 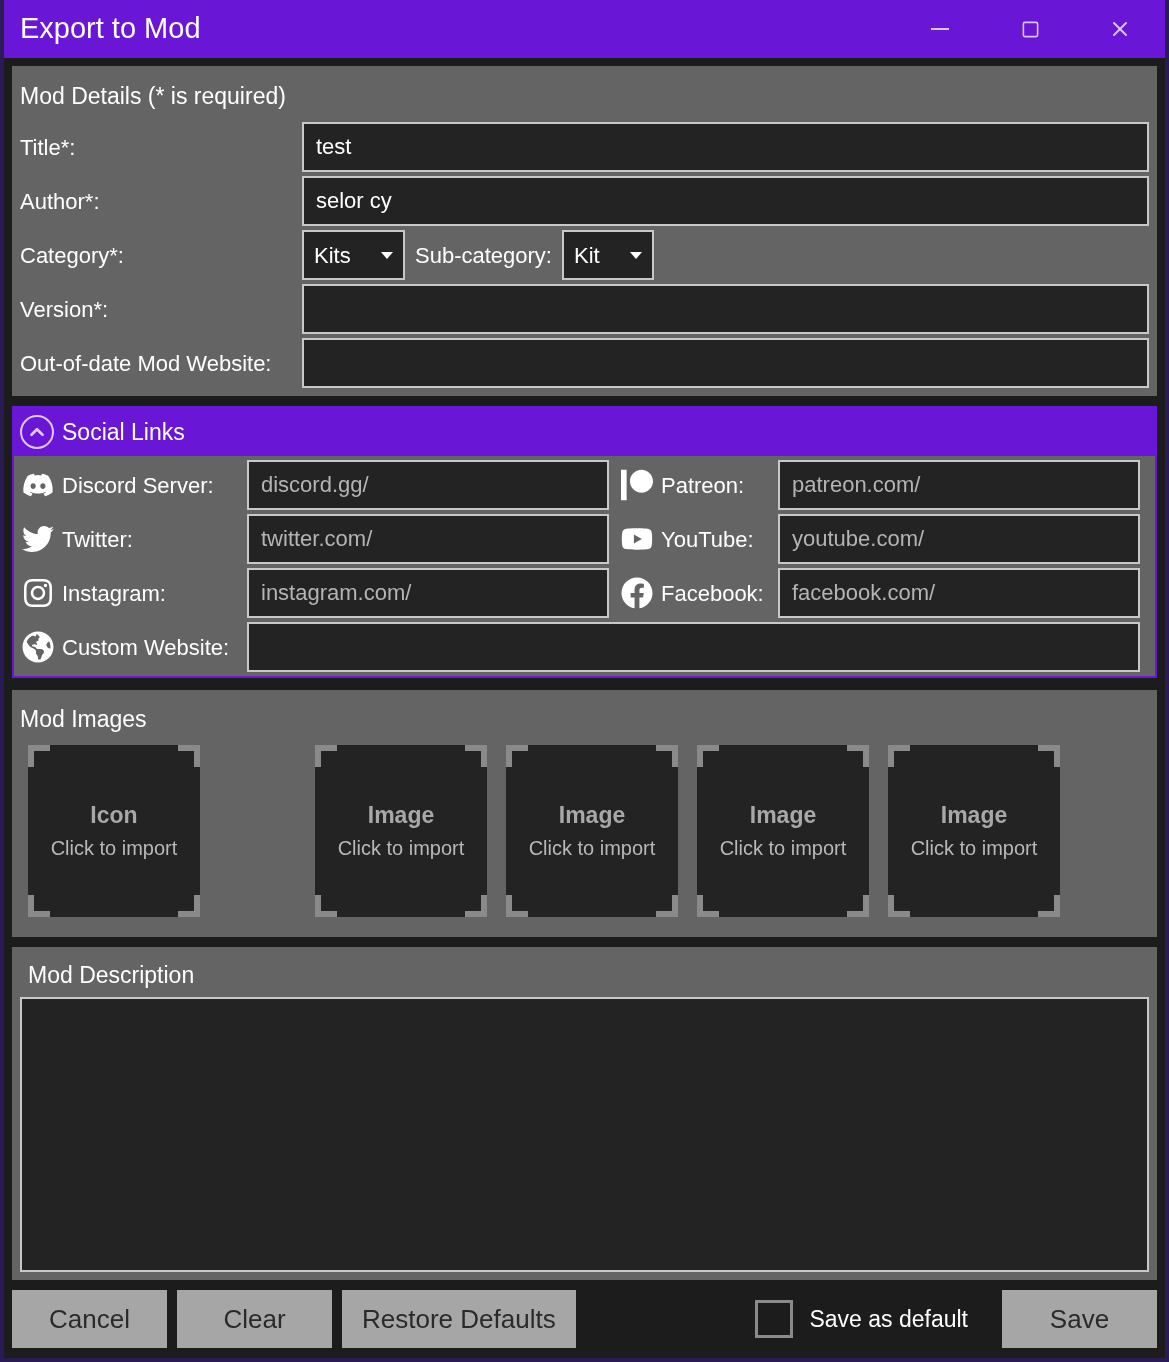 I want to click on field-label: Discord Server:, so click(x=138, y=485).